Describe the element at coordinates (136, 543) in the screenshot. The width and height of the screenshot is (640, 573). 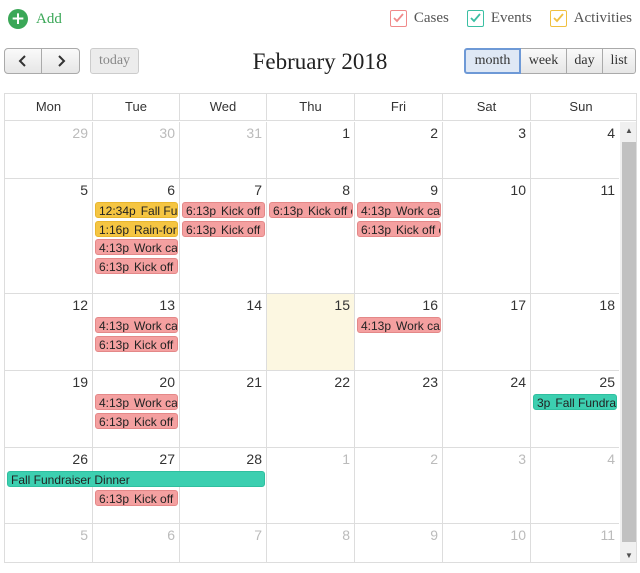
I see `day-cell: 6` at that location.